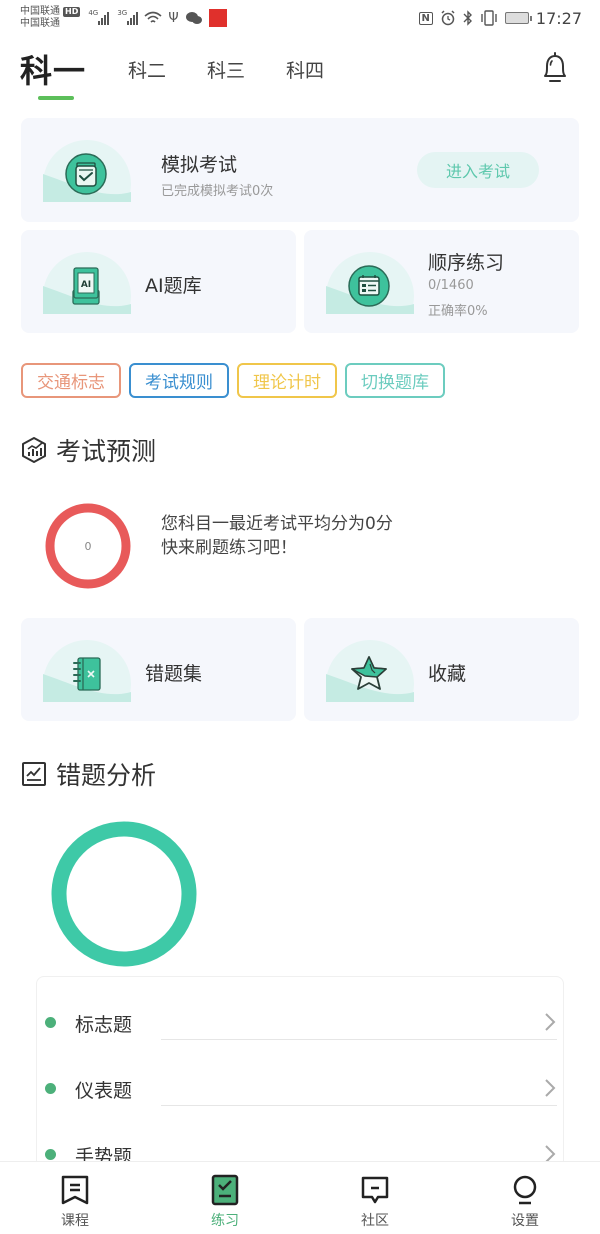 The width and height of the screenshot is (600, 1234). Describe the element at coordinates (369, 286) in the screenshot. I see `calendar-list-icon` at that location.